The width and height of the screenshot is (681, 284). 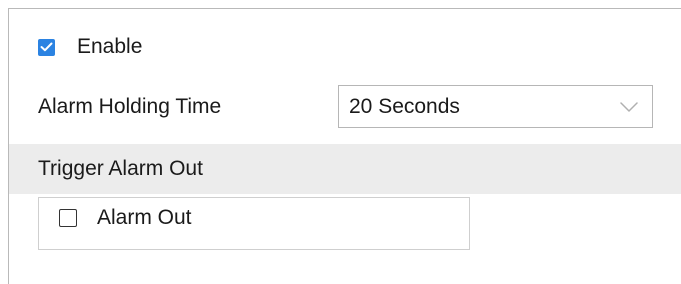 What do you see at coordinates (629, 107) in the screenshot?
I see `chevron-down-icon` at bounding box center [629, 107].